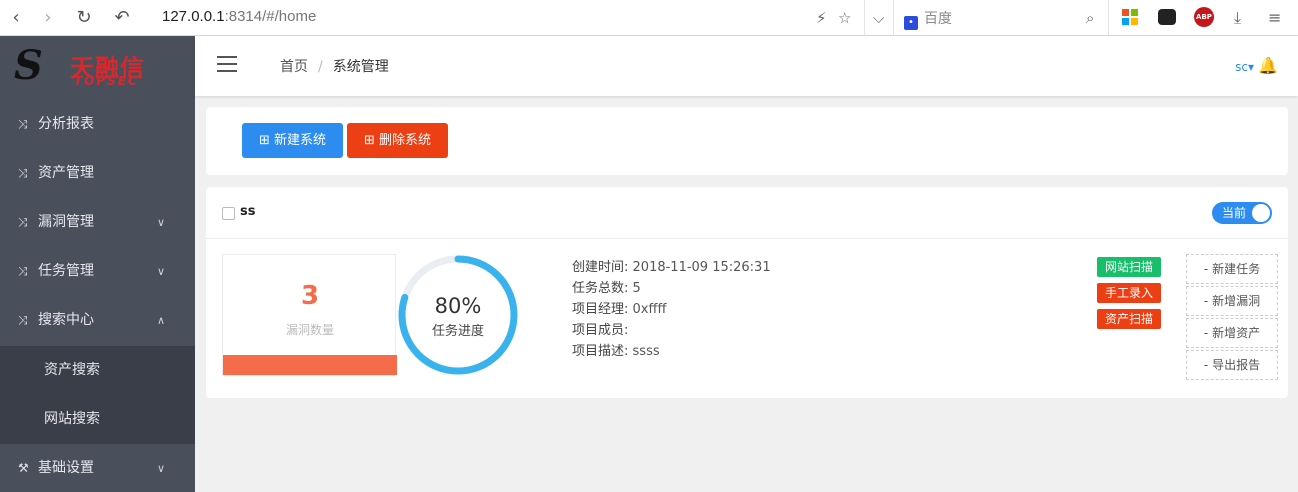 This screenshot has height=492, width=1298. Describe the element at coordinates (821, 18) in the screenshot. I see `lightning-icon: ⚡` at that location.